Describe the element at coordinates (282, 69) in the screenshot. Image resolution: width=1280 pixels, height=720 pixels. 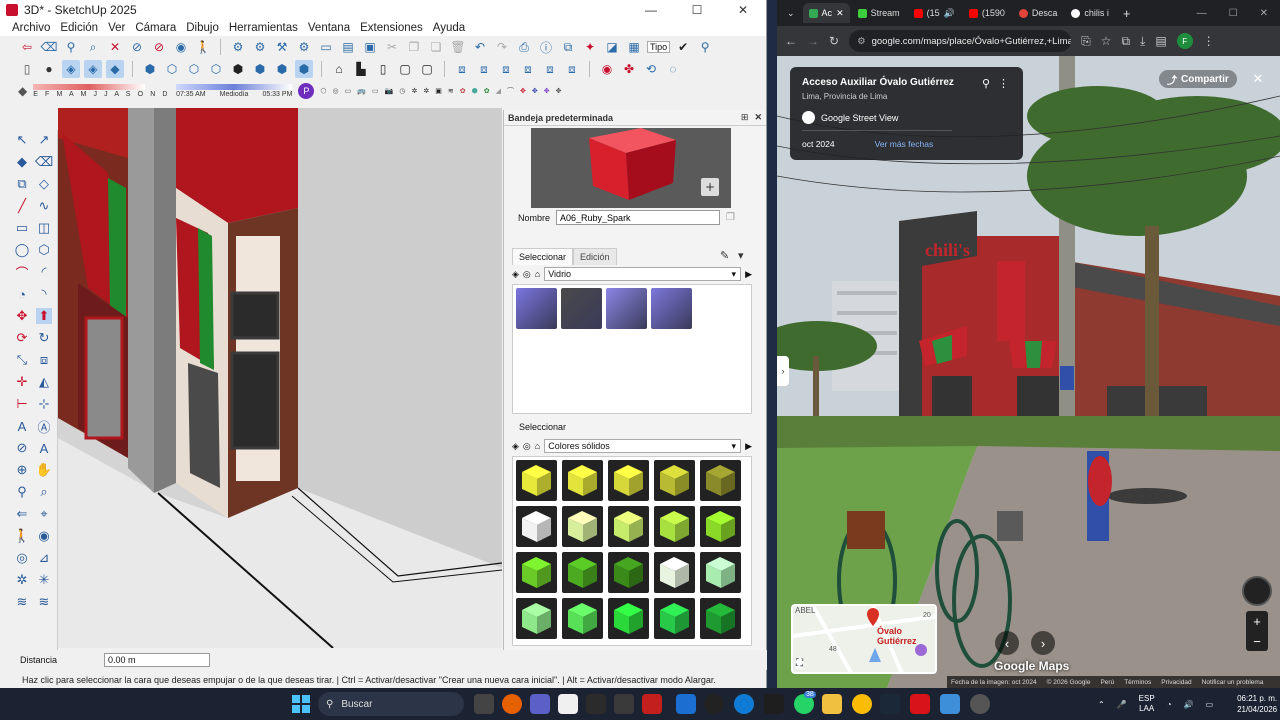
I see `shaded-icon: ⬢` at that location.